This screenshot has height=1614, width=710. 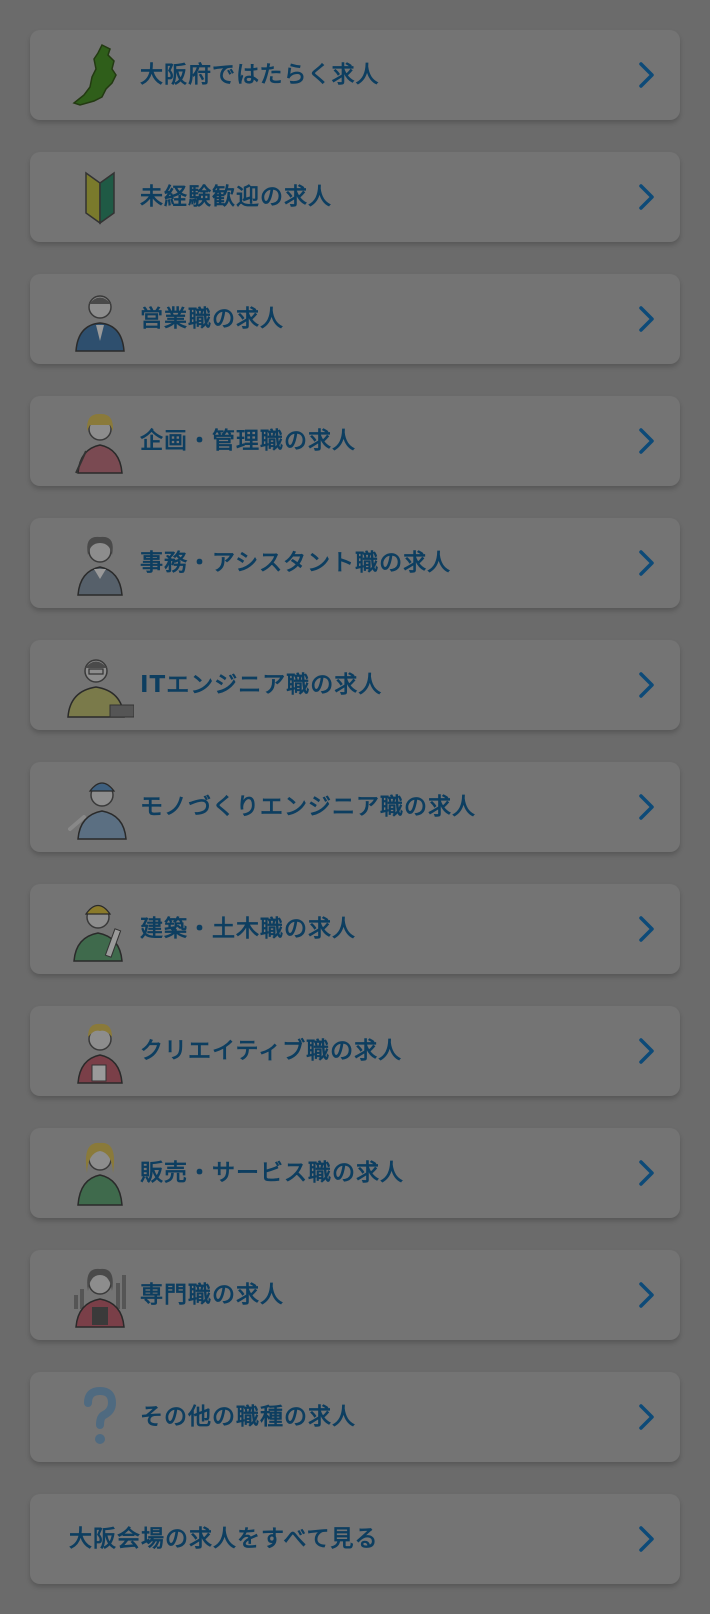 I want to click on manufacturing-engineer-icon, so click(x=100, y=807).